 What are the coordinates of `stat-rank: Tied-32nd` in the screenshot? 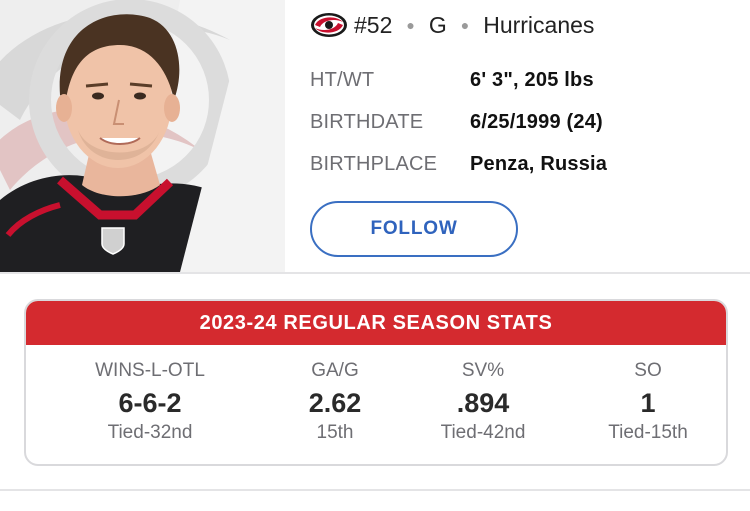 It's located at (150, 432).